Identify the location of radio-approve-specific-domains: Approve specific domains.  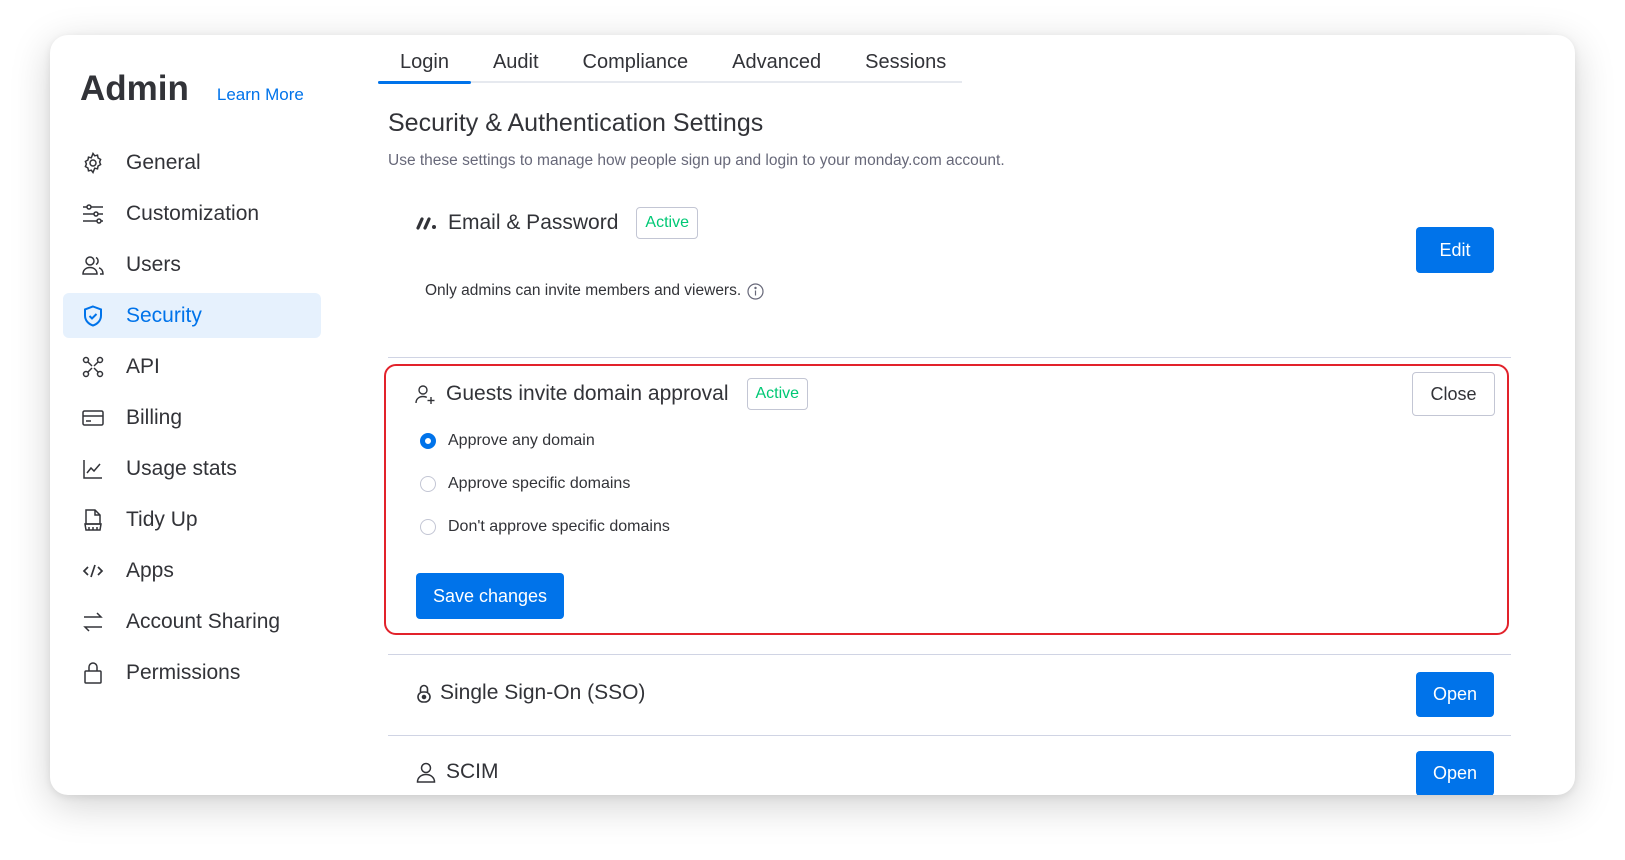
(525, 484).